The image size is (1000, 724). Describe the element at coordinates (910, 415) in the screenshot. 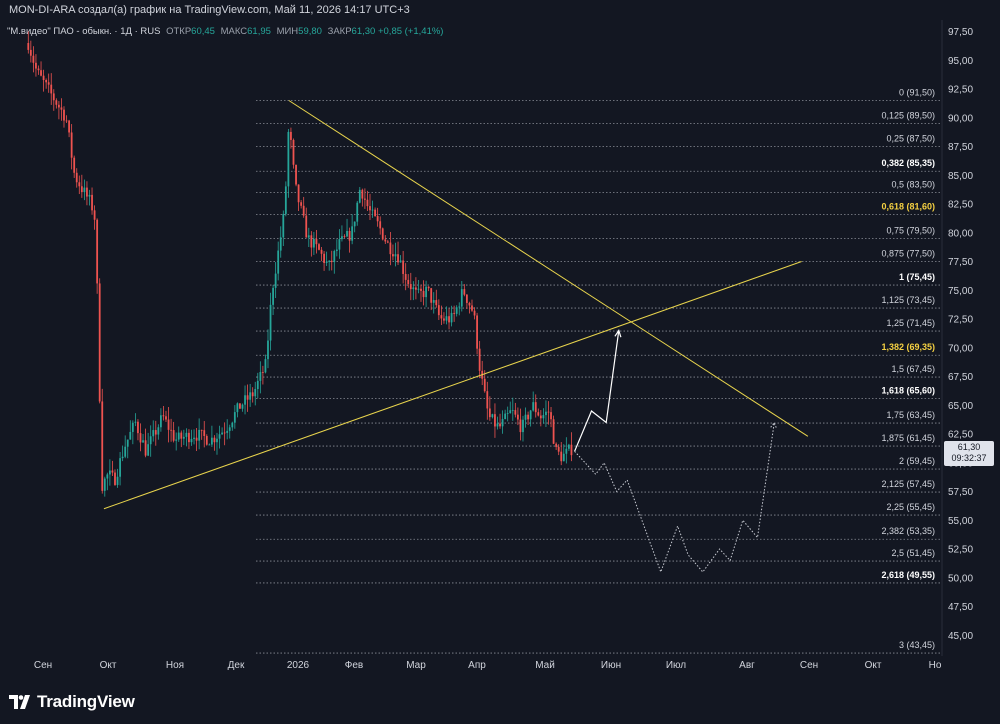

I see `fib-level-label: 1,75 (63,45)` at that location.